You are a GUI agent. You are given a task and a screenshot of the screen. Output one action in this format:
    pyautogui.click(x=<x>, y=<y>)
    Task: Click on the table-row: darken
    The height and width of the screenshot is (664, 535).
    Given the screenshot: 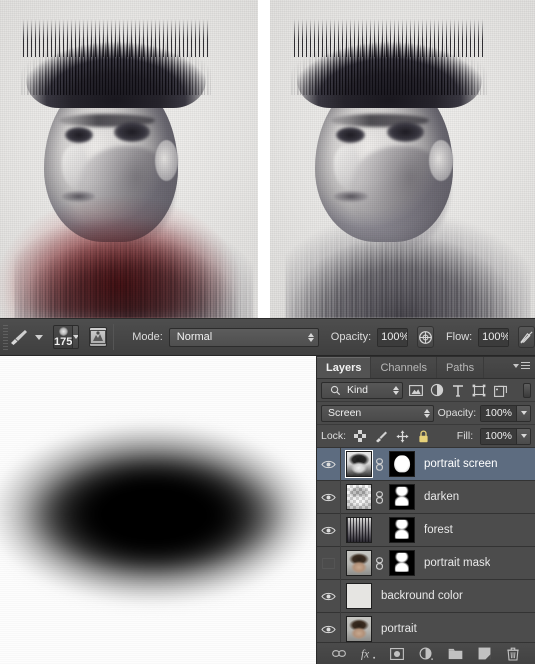 What is the action you would take?
    pyautogui.click(x=426, y=497)
    